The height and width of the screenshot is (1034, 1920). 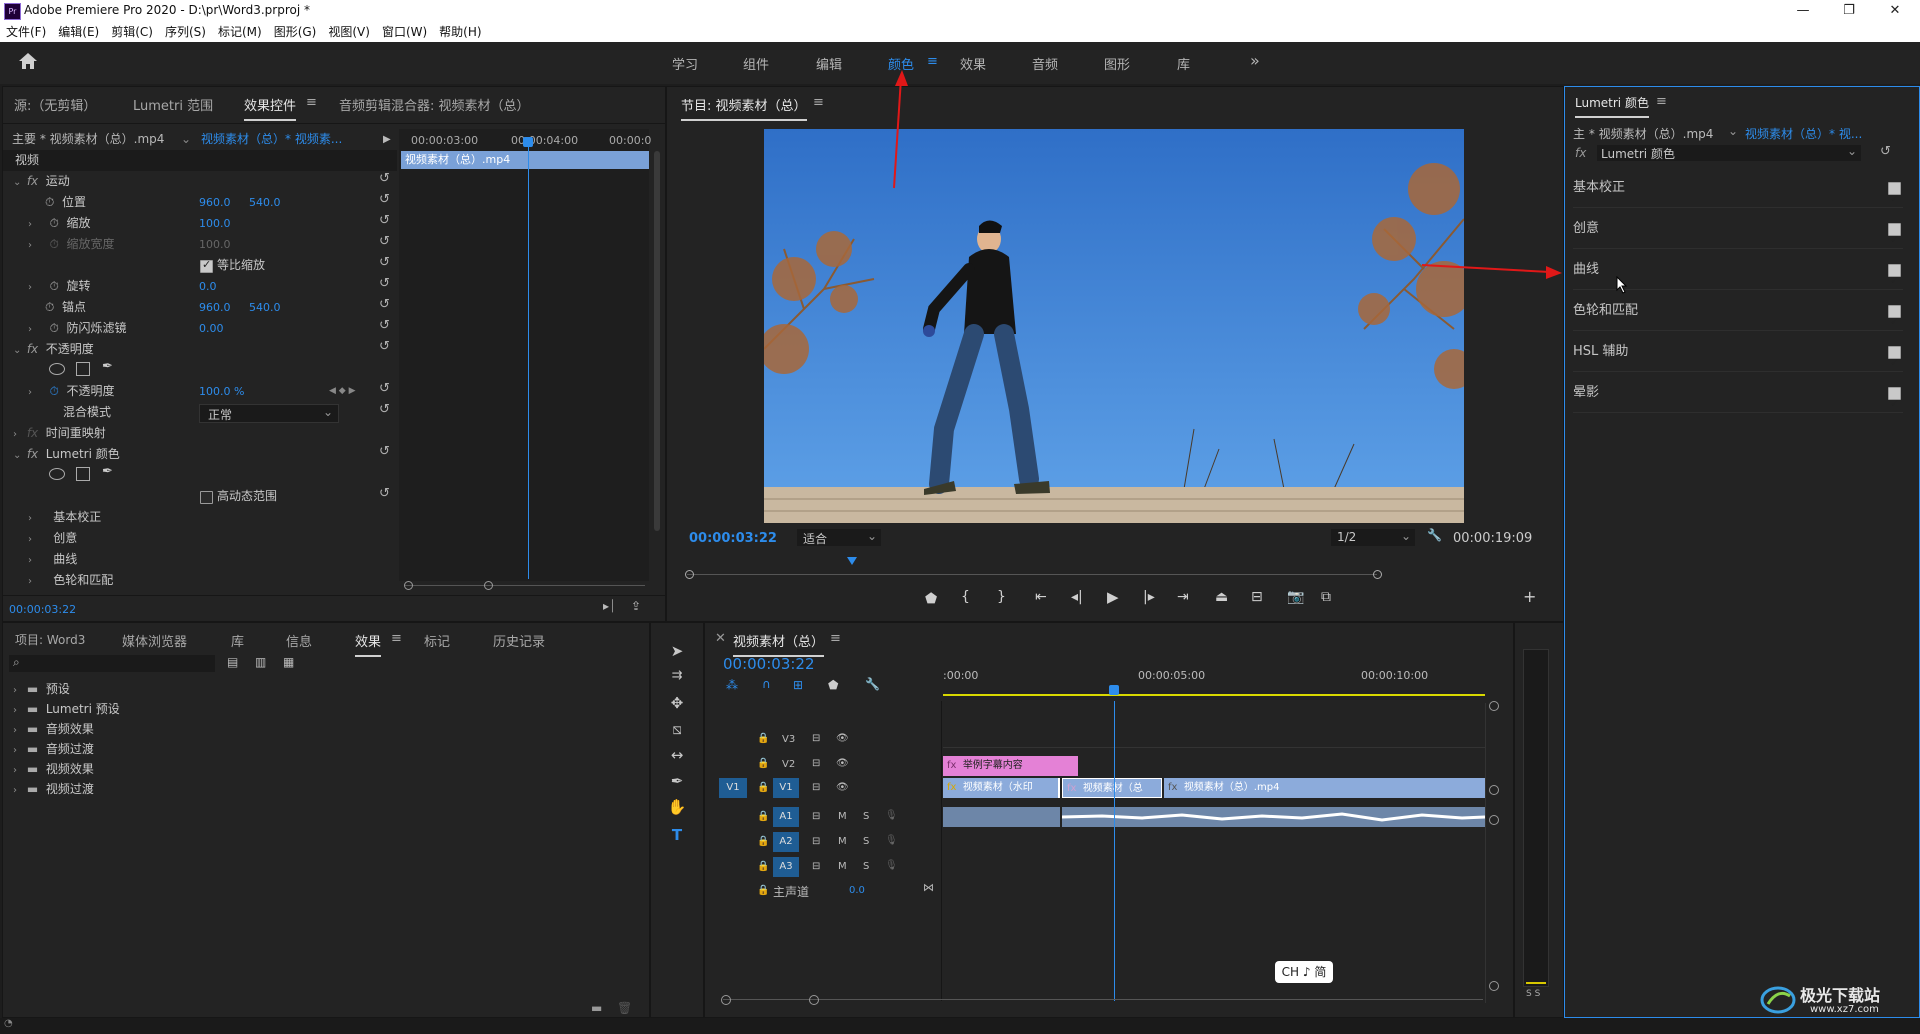 I want to click on tab-effects: 效果, so click(x=368, y=644).